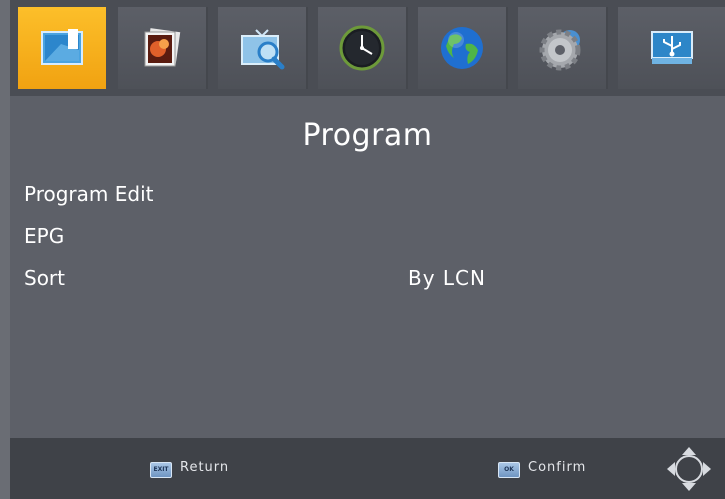 The height and width of the screenshot is (499, 725). I want to click on time-icon, so click(362, 48).